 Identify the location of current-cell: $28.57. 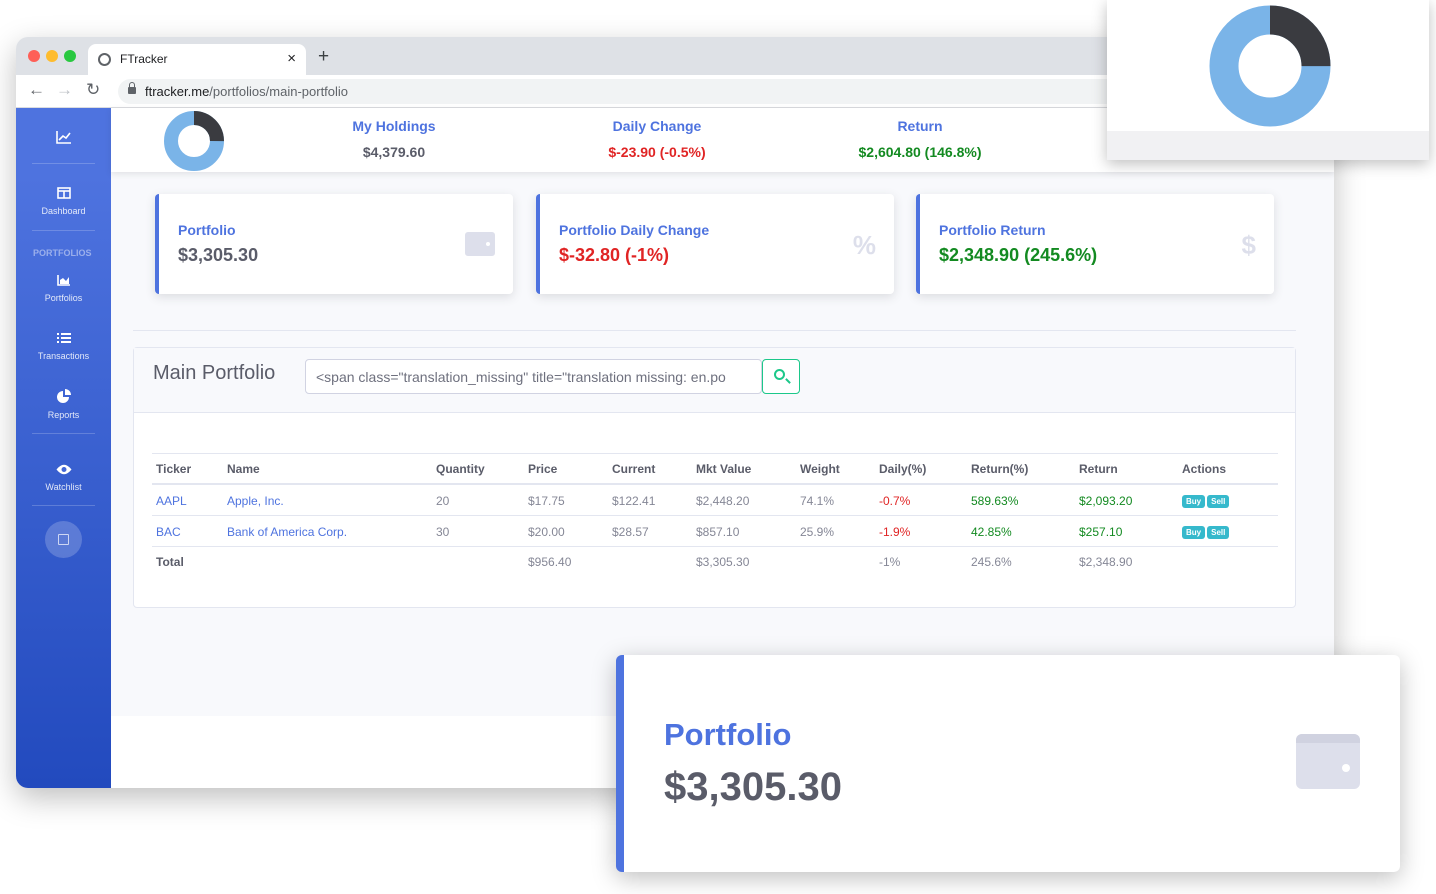
(650, 531).